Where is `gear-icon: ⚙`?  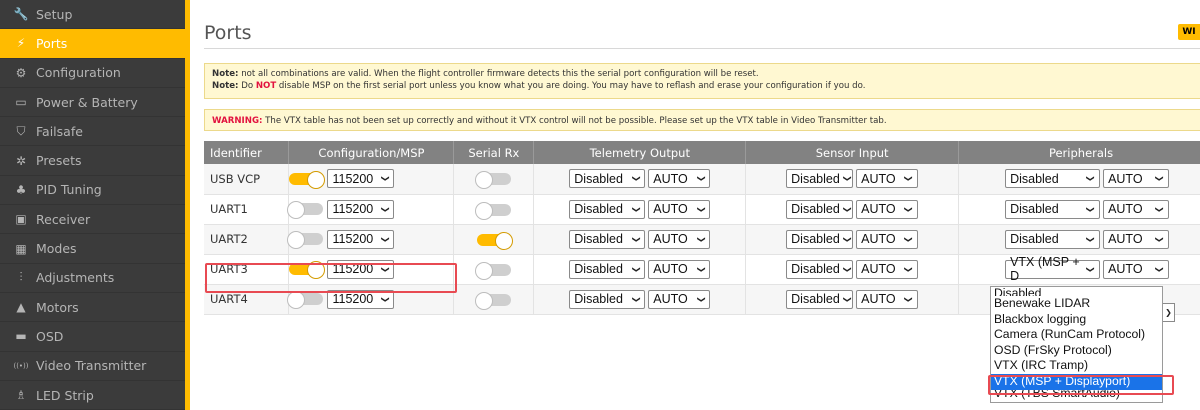
gear-icon: ⚙ is located at coordinates (21, 72).